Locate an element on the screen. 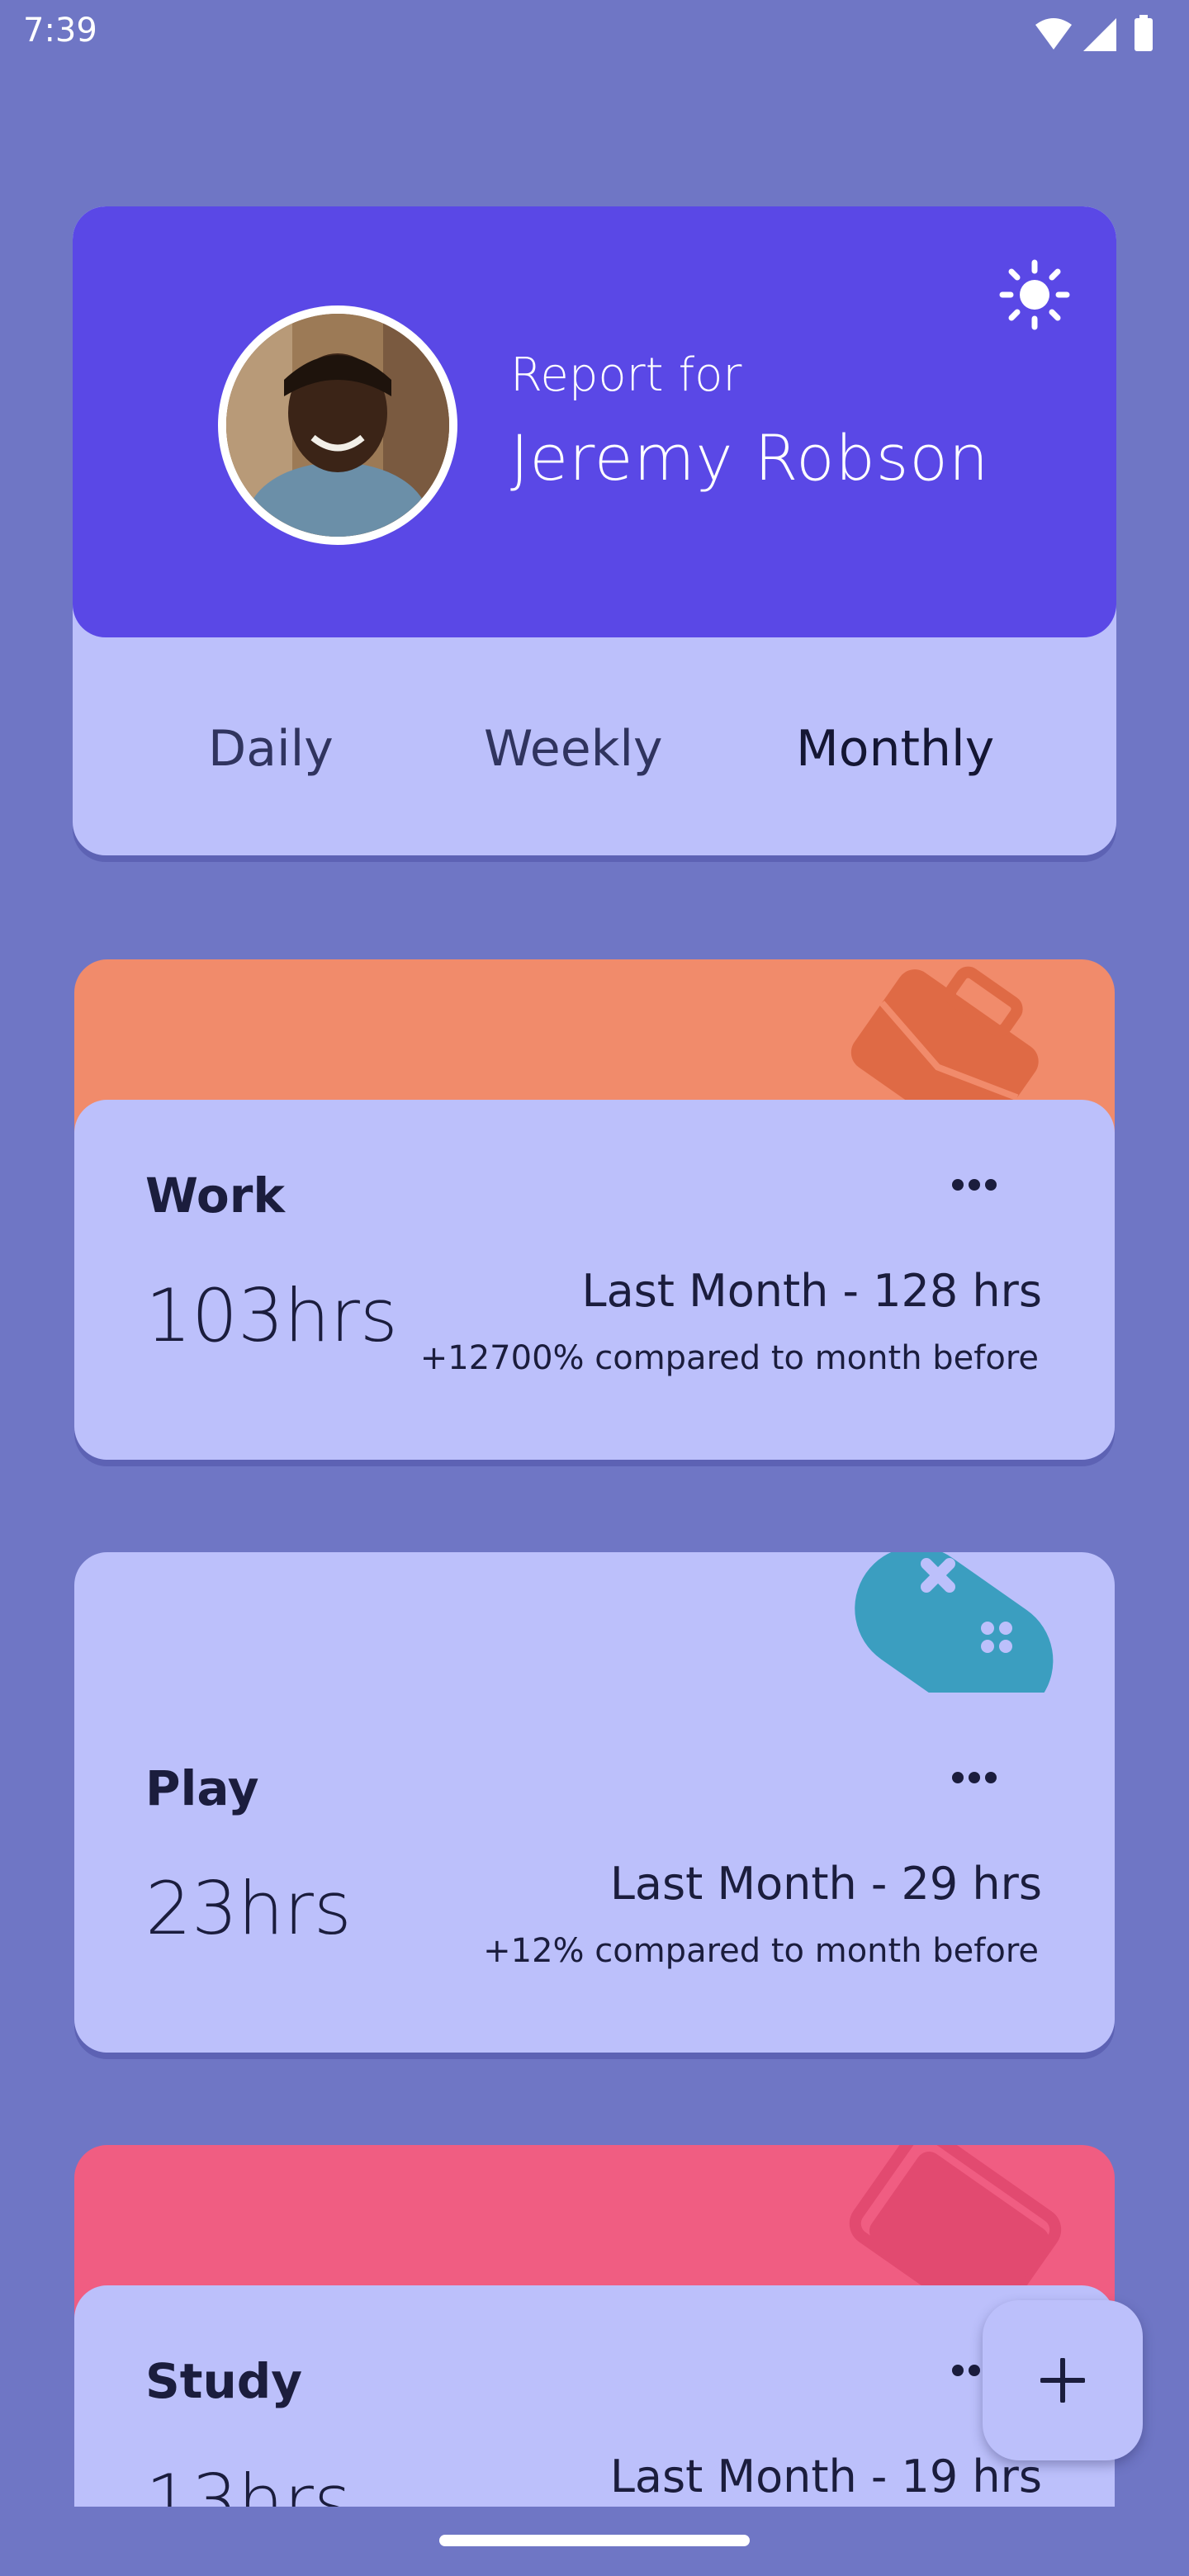 Image resolution: width=1189 pixels, height=2576 pixels. activity-body-study: Study 13hrs Last Month - 19 hrs is located at coordinates (594, 2396).